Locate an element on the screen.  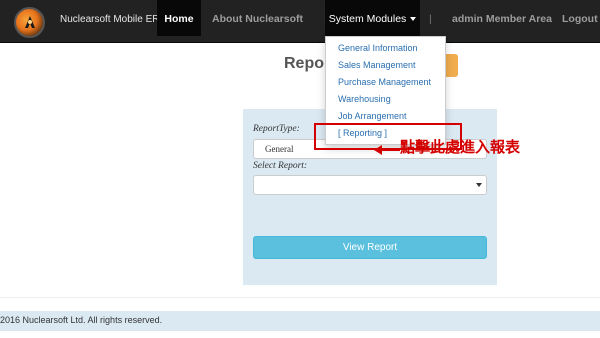
nav-system-modules-label: System Modules is located at coordinates (368, 19).